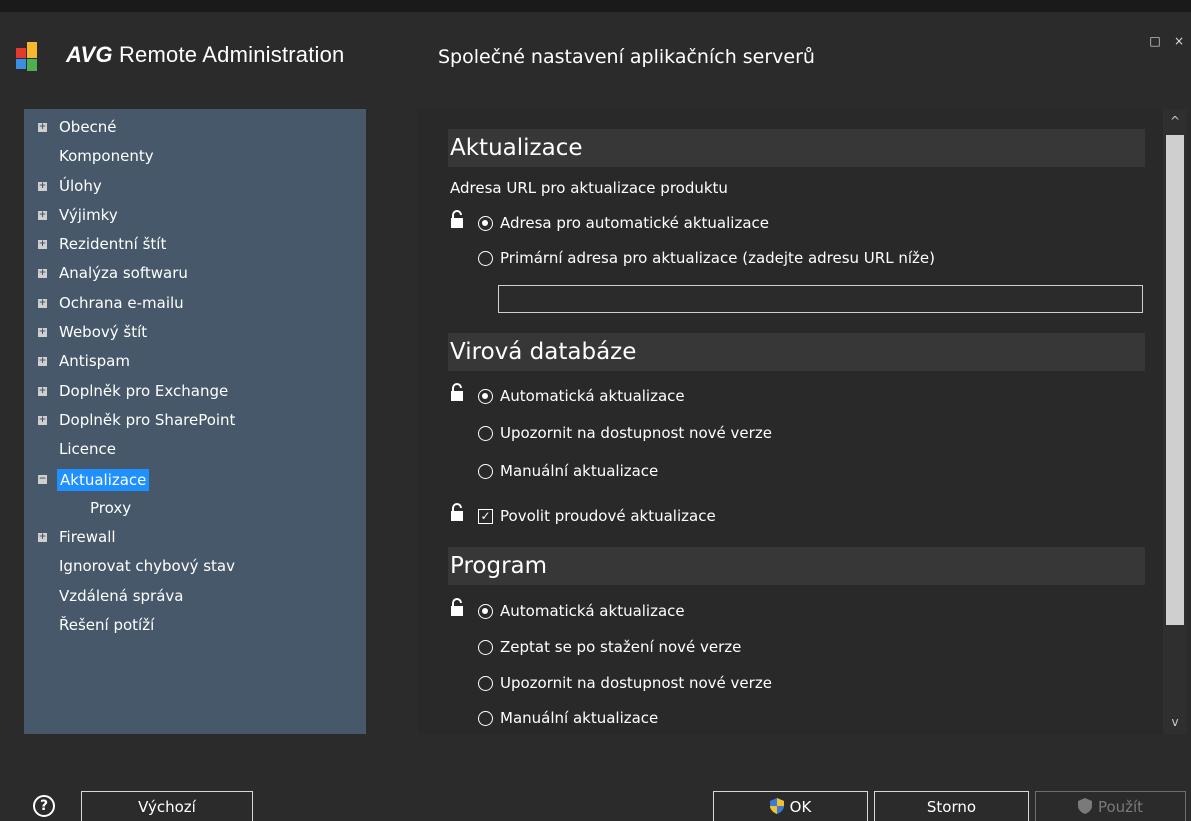 This screenshot has width=1191, height=821. I want to click on app-brand: AVG Remote Administration, so click(205, 55).